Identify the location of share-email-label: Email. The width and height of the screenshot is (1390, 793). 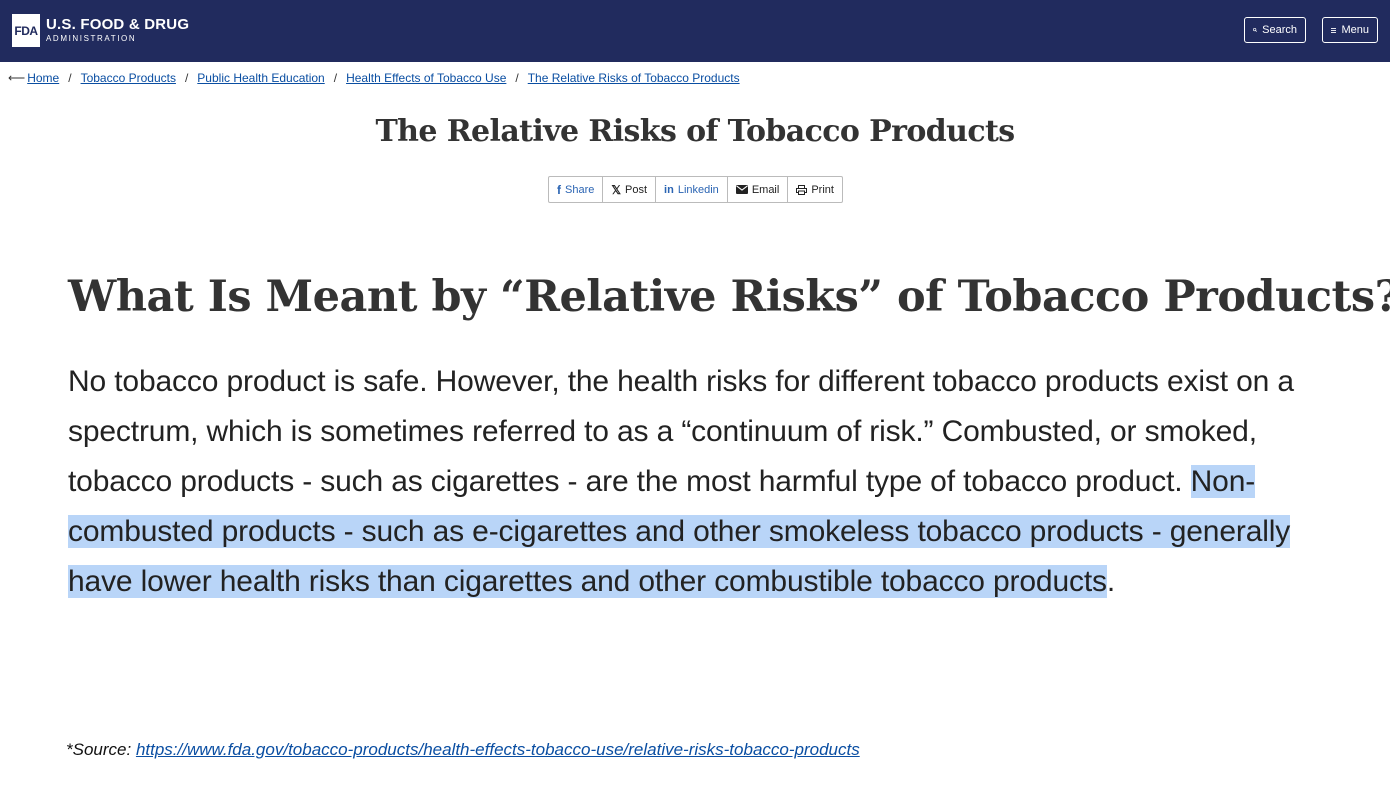
(765, 189).